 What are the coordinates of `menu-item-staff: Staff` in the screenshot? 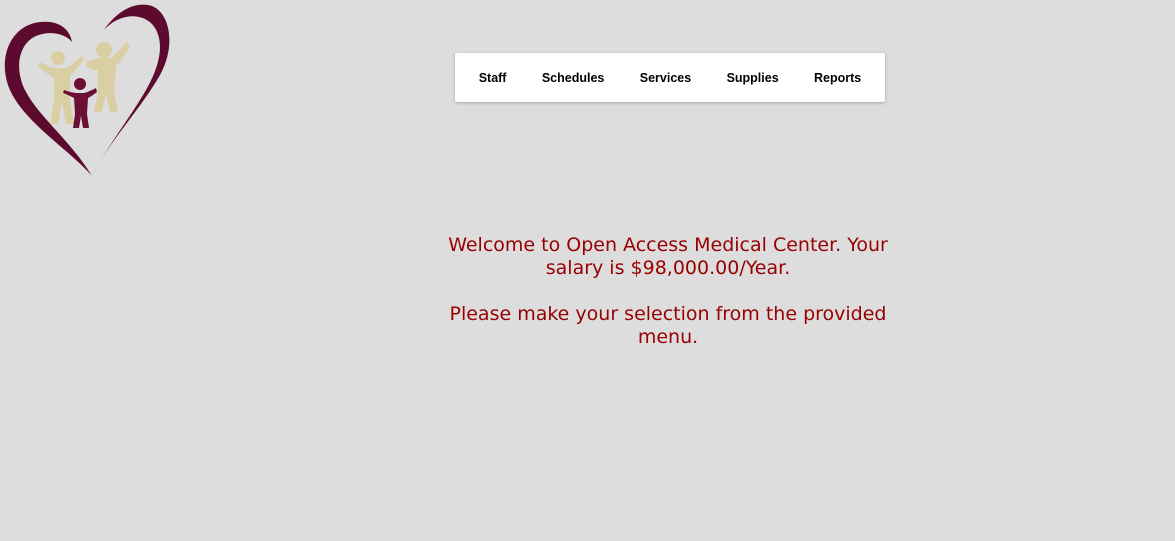 It's located at (493, 78).